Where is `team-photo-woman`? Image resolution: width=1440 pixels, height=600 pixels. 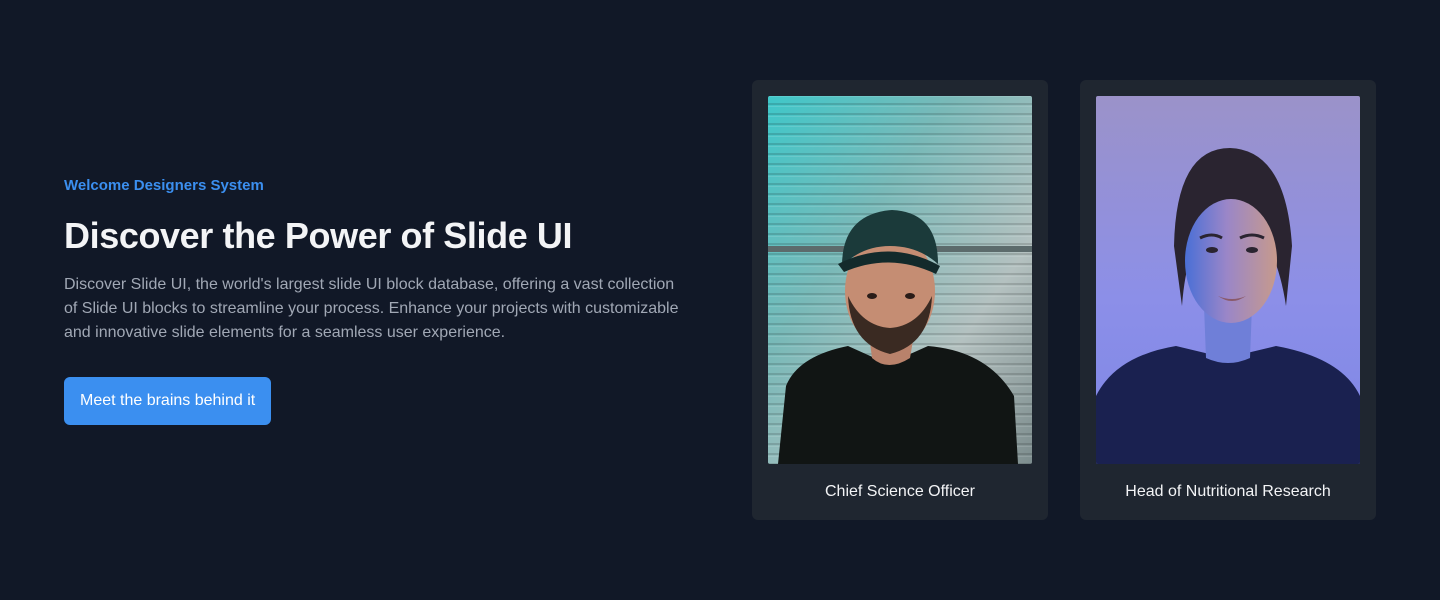 team-photo-woman is located at coordinates (1228, 280).